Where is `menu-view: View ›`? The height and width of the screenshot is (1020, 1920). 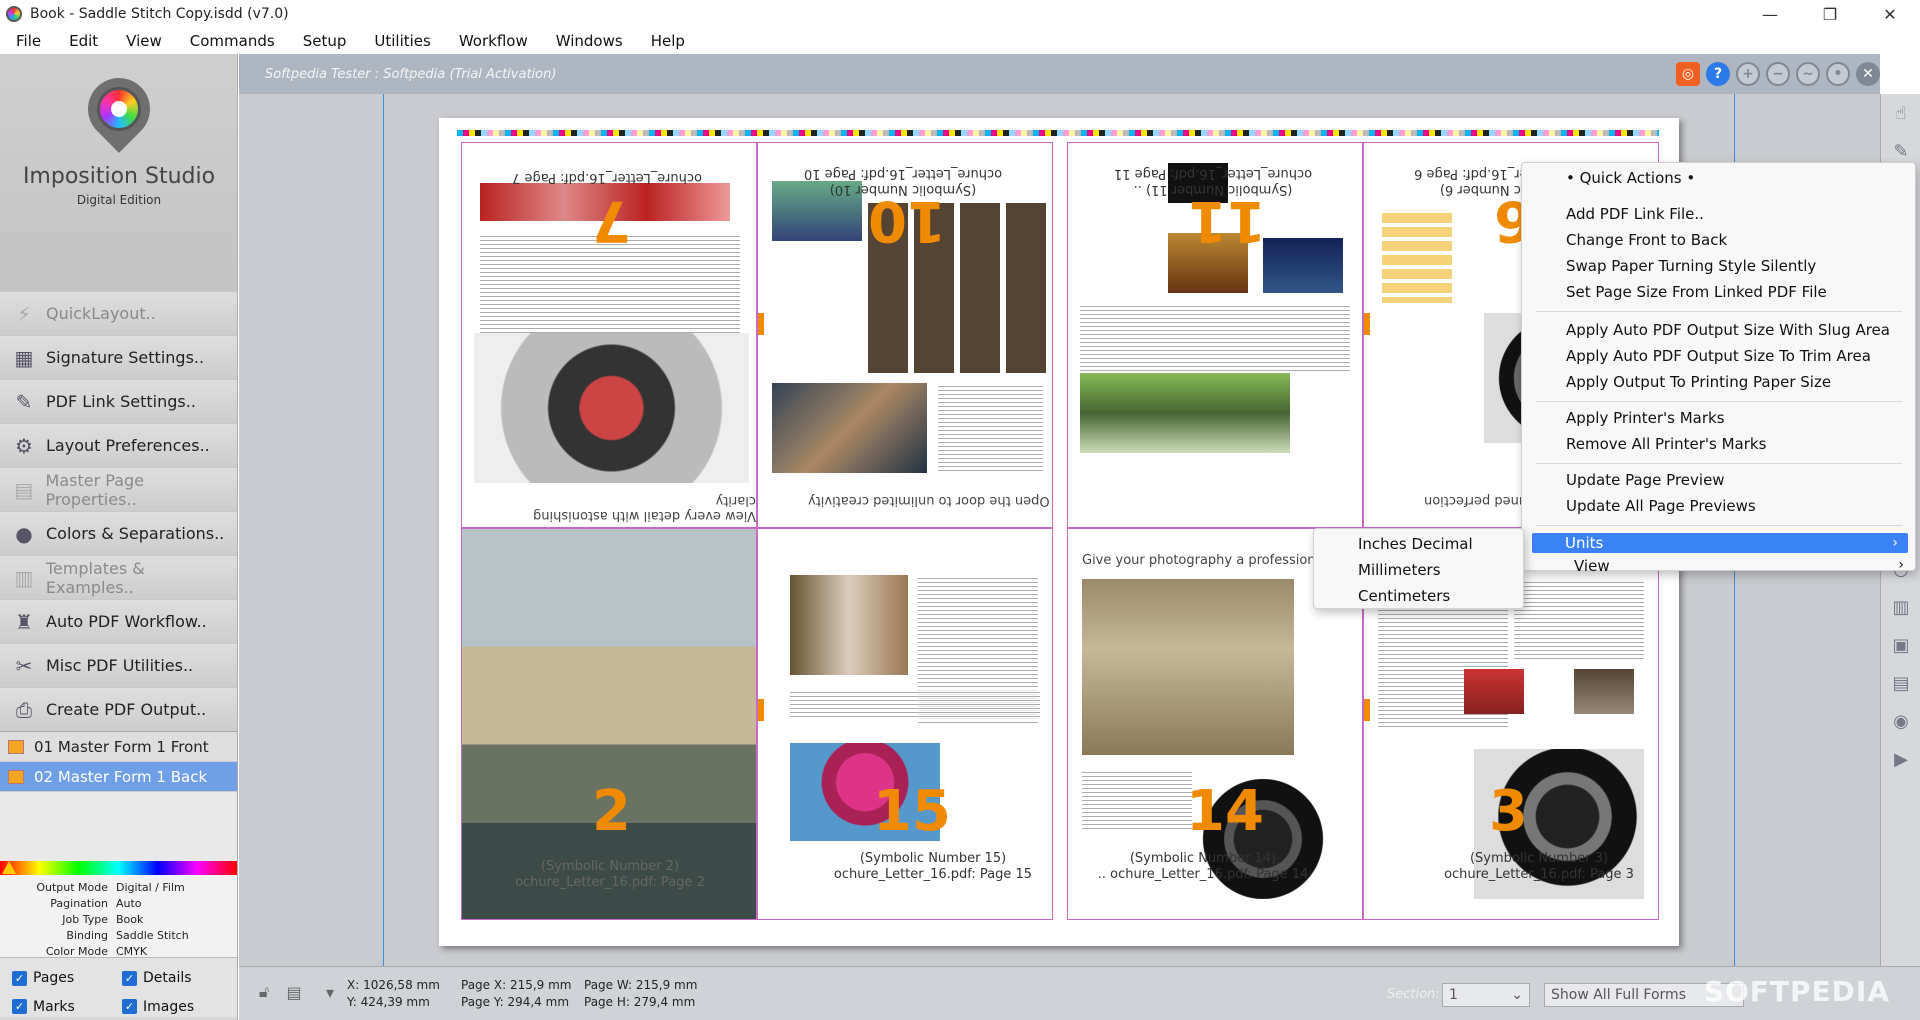 menu-view: View › is located at coordinates (1739, 566).